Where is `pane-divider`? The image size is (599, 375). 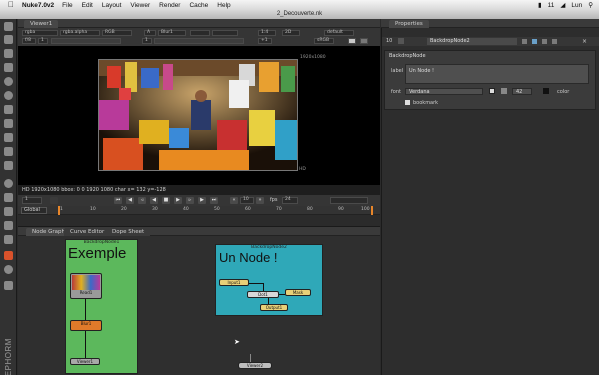 pane-divider is located at coordinates (199, 221).